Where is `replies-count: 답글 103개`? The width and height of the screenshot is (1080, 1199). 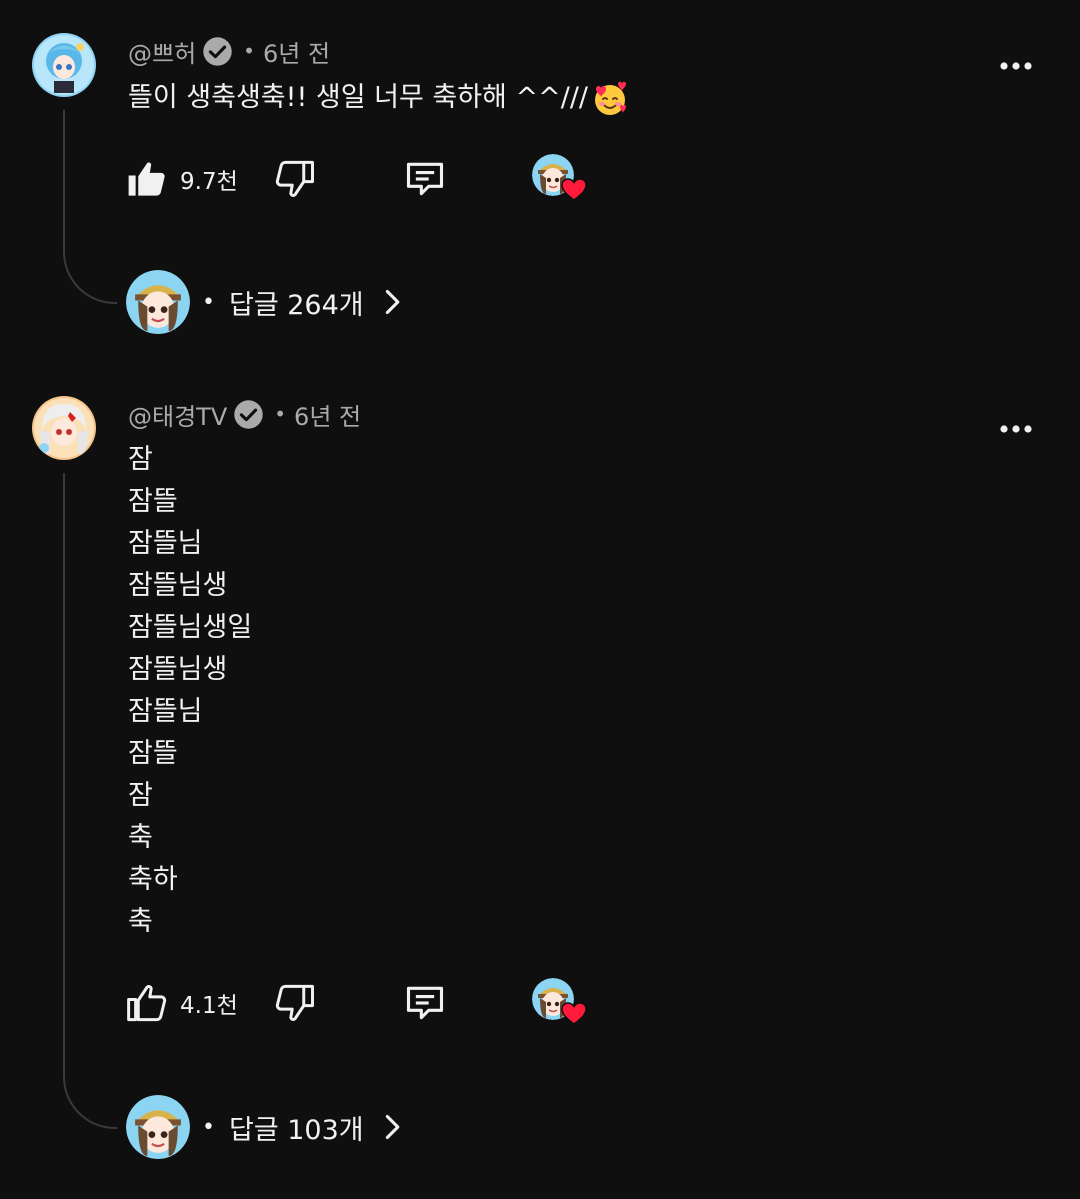 replies-count: 답글 103개 is located at coordinates (296, 1130).